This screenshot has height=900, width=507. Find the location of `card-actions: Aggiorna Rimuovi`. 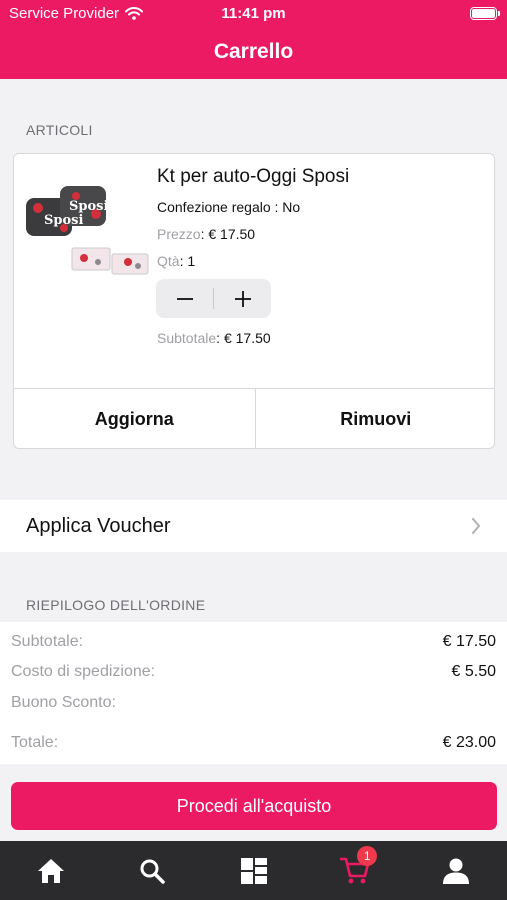

card-actions: Aggiorna Rimuovi is located at coordinates (254, 418).